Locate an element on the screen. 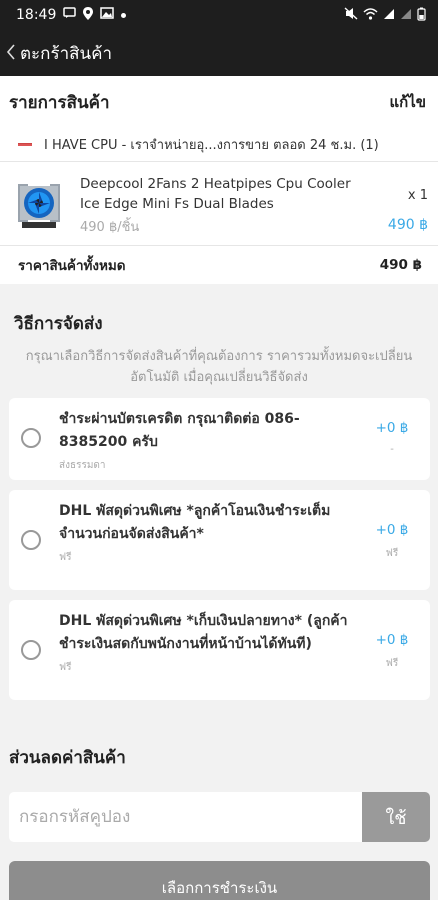 Image resolution: width=438 pixels, height=900 pixels. discount-title: ส่วนลดค่าสินค้า is located at coordinates (67, 758).